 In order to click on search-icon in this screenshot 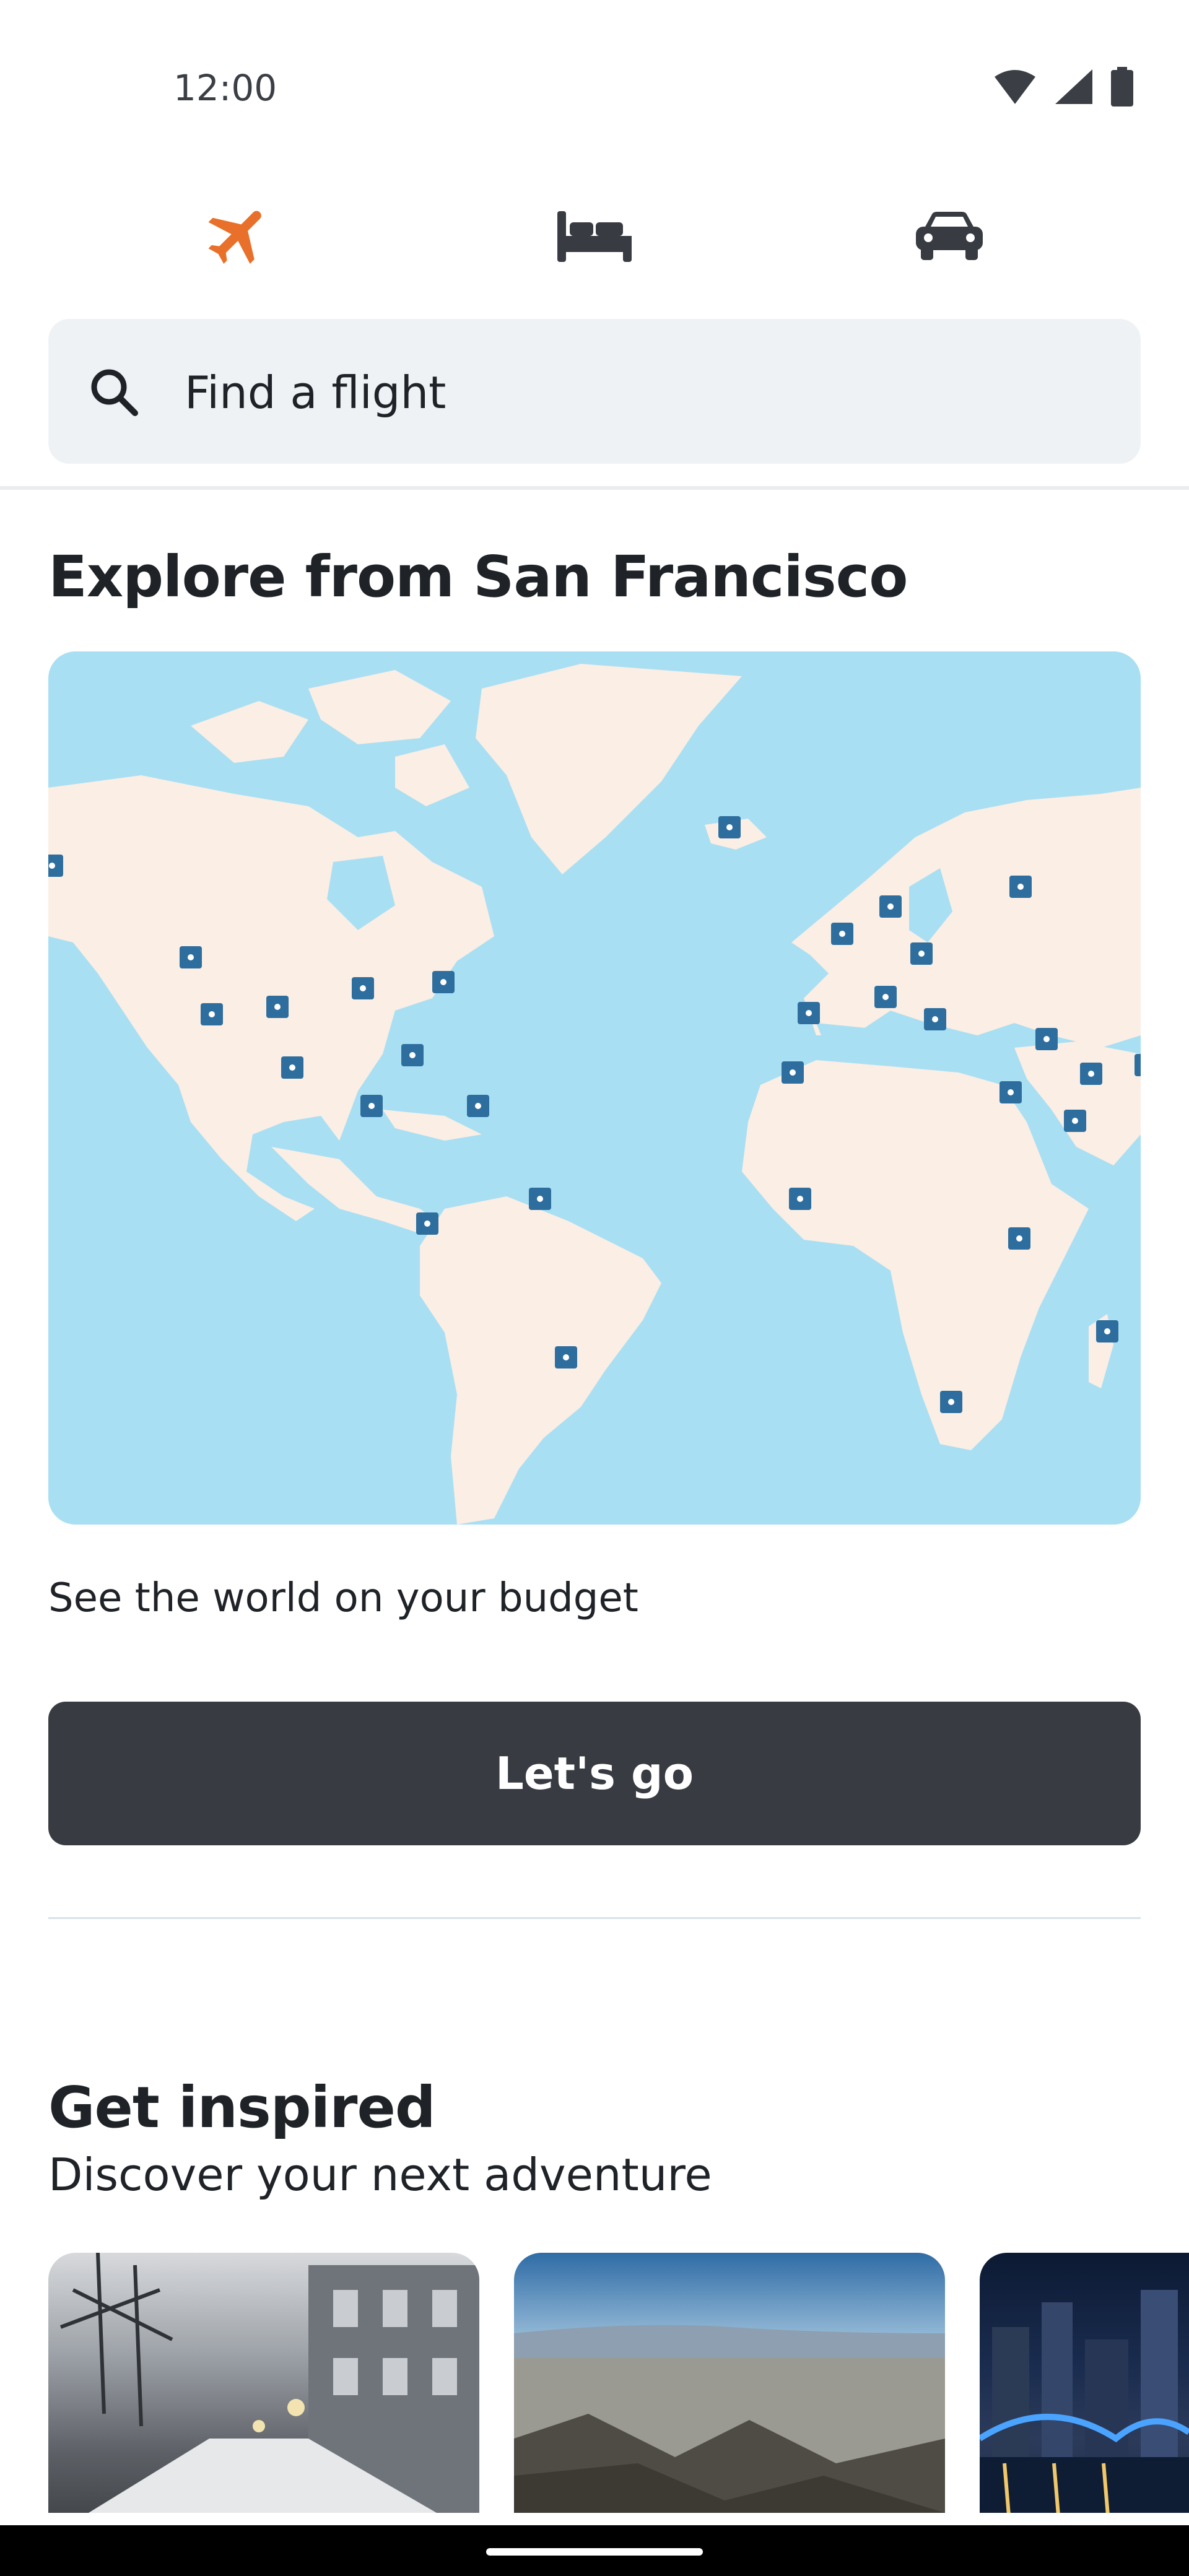, I will do `click(114, 392)`.